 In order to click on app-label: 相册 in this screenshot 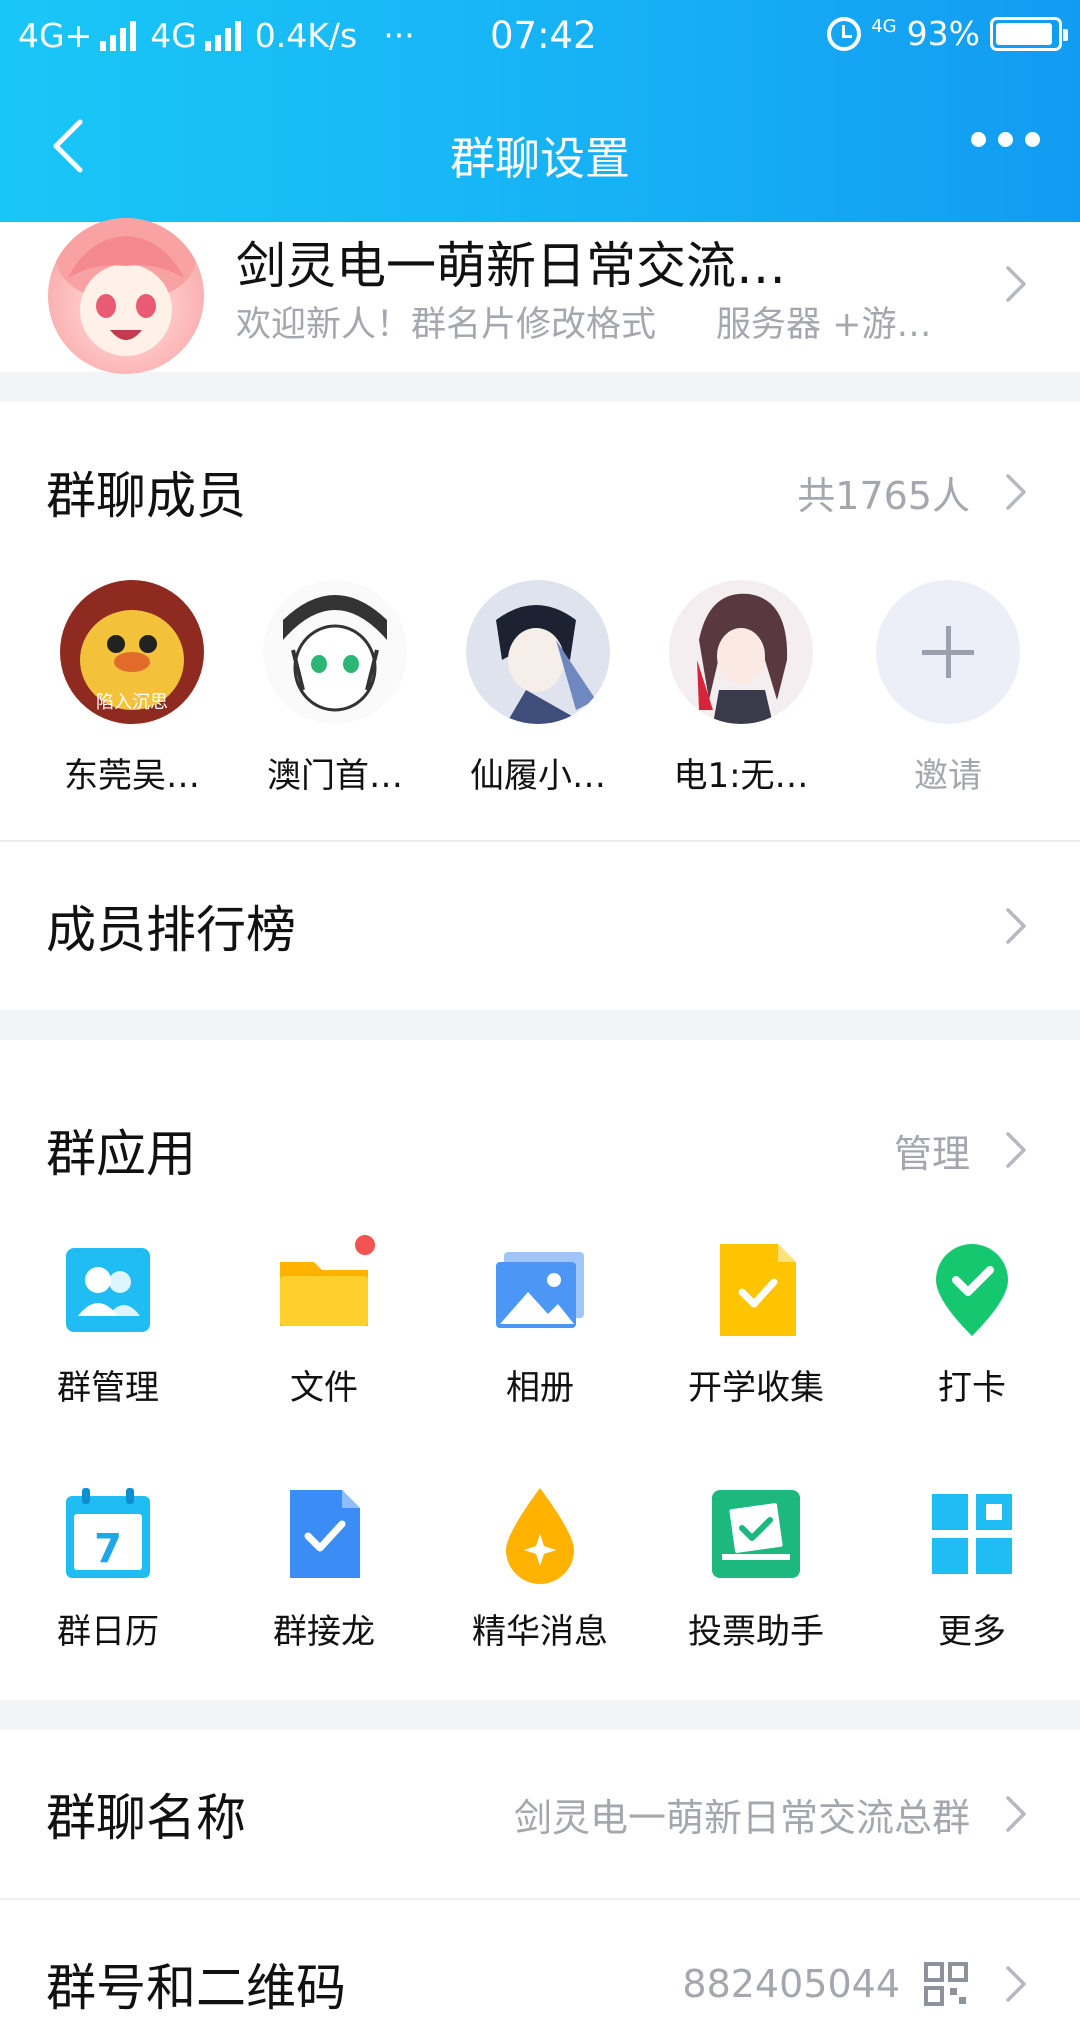, I will do `click(540, 1388)`.